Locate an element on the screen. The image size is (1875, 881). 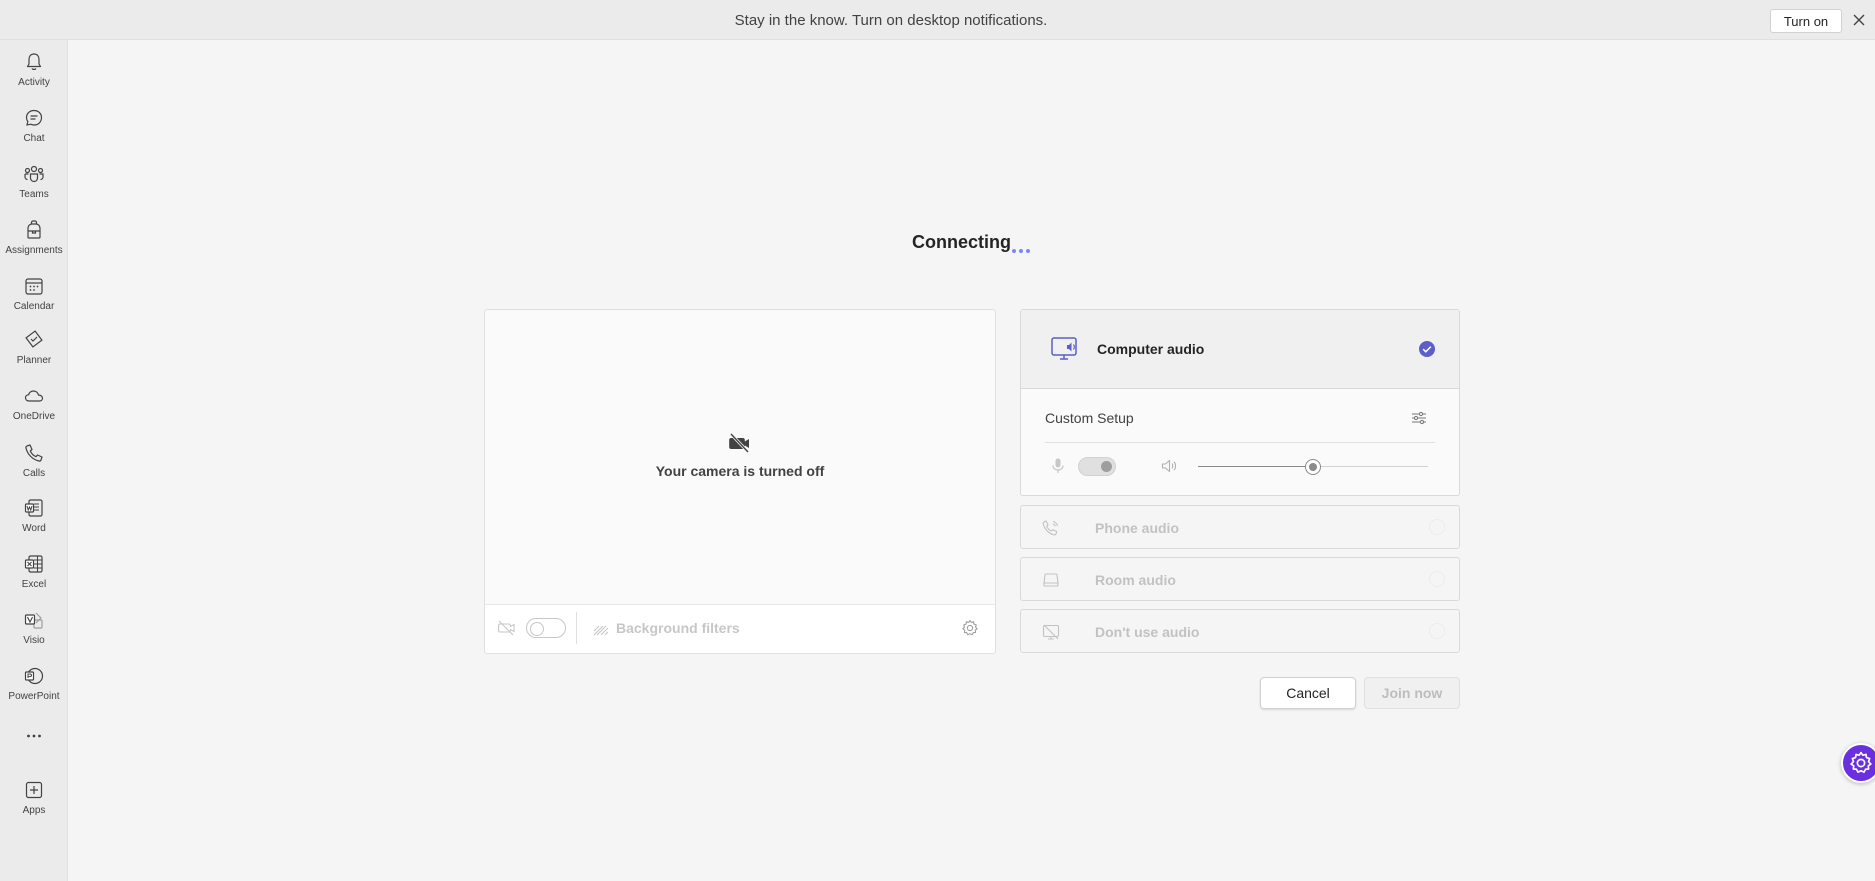
rail-label: Apps is located at coordinates (34, 810).